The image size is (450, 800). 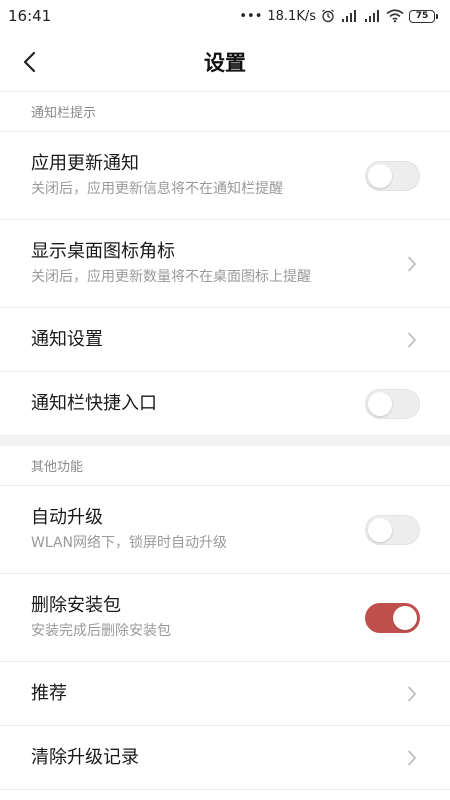 I want to click on back-arrow-icon, so click(x=29, y=62).